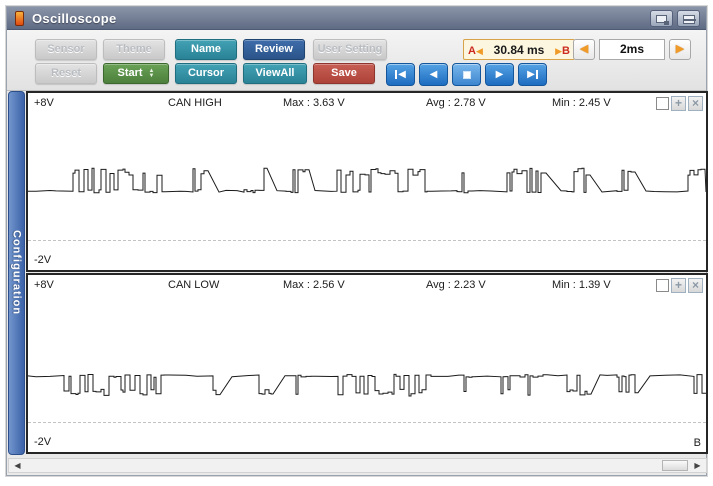 The width and height of the screenshot is (713, 486). What do you see at coordinates (130, 73) in the screenshot?
I see `start-button-label: Start` at bounding box center [130, 73].